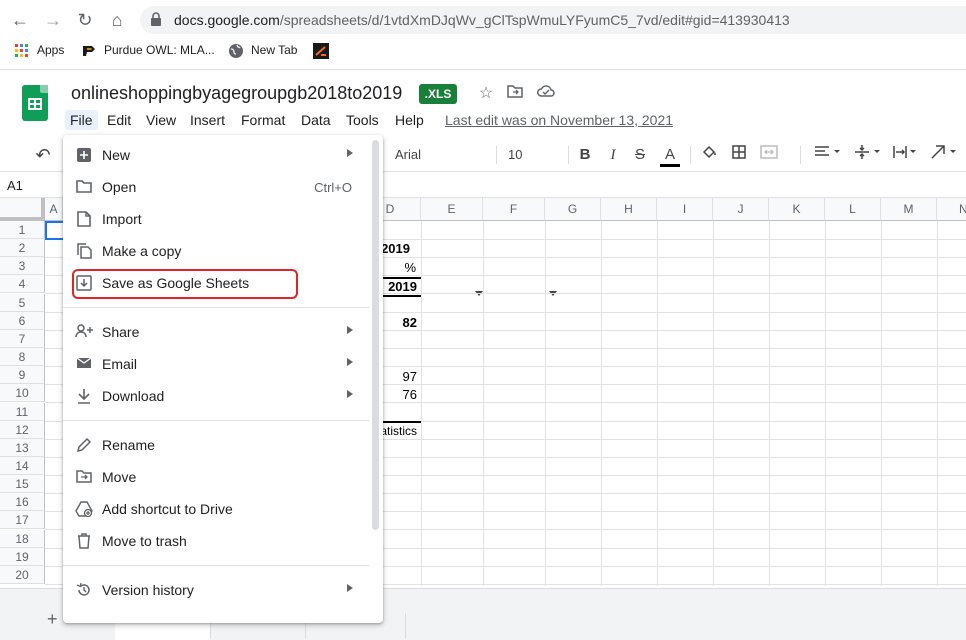 This screenshot has width=966, height=640. What do you see at coordinates (333, 187) in the screenshot?
I see `shortcut-label: Ctrl+O` at bounding box center [333, 187].